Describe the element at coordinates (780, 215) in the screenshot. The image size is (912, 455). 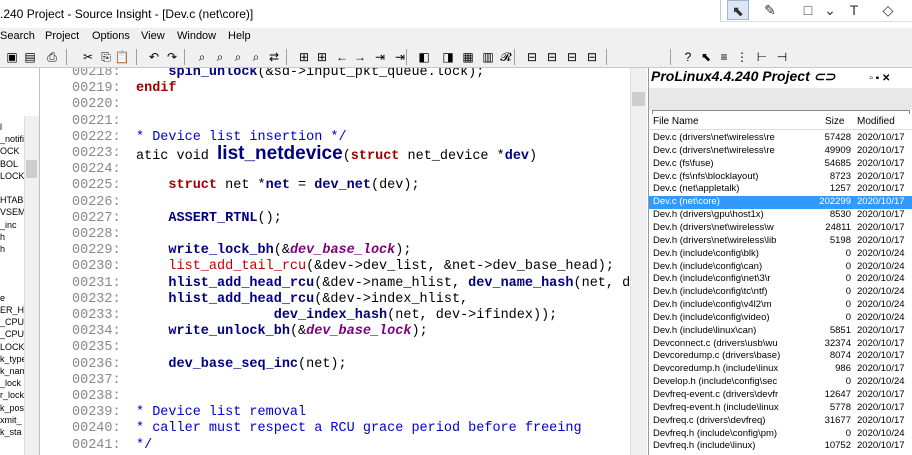
I see `file-row: Dev.h (drivers\gpu\host1x) 8530 2020/10/17` at that location.